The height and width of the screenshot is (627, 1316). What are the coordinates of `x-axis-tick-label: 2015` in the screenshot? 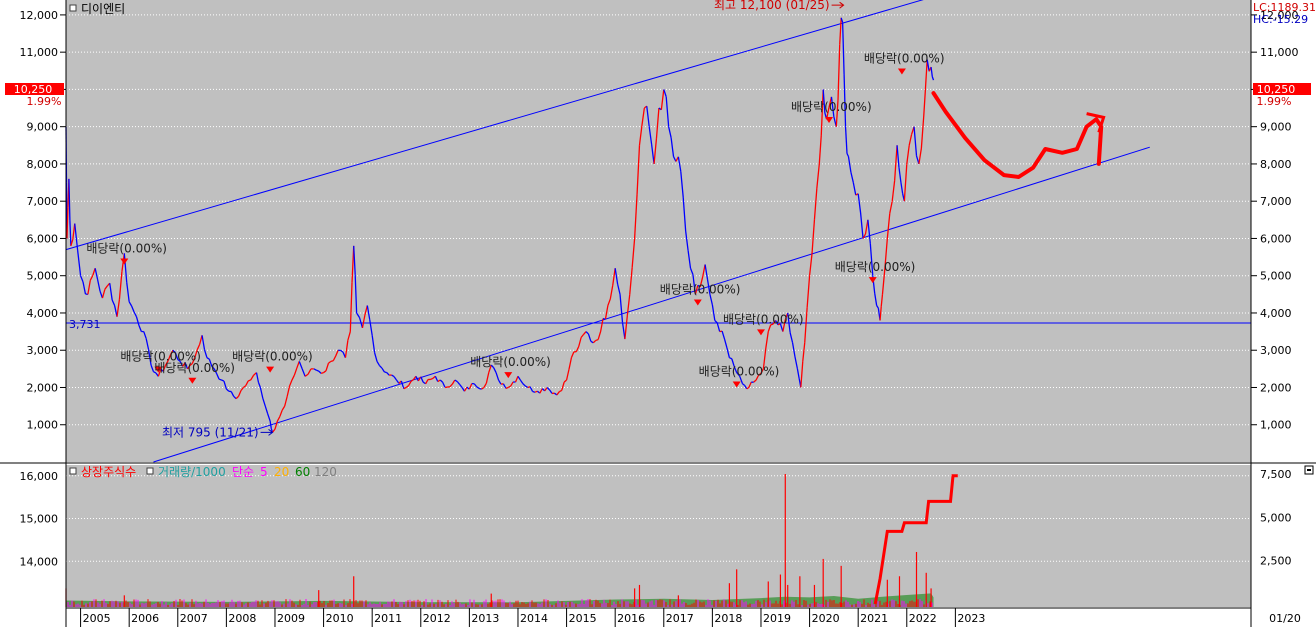 It's located at (583, 618).